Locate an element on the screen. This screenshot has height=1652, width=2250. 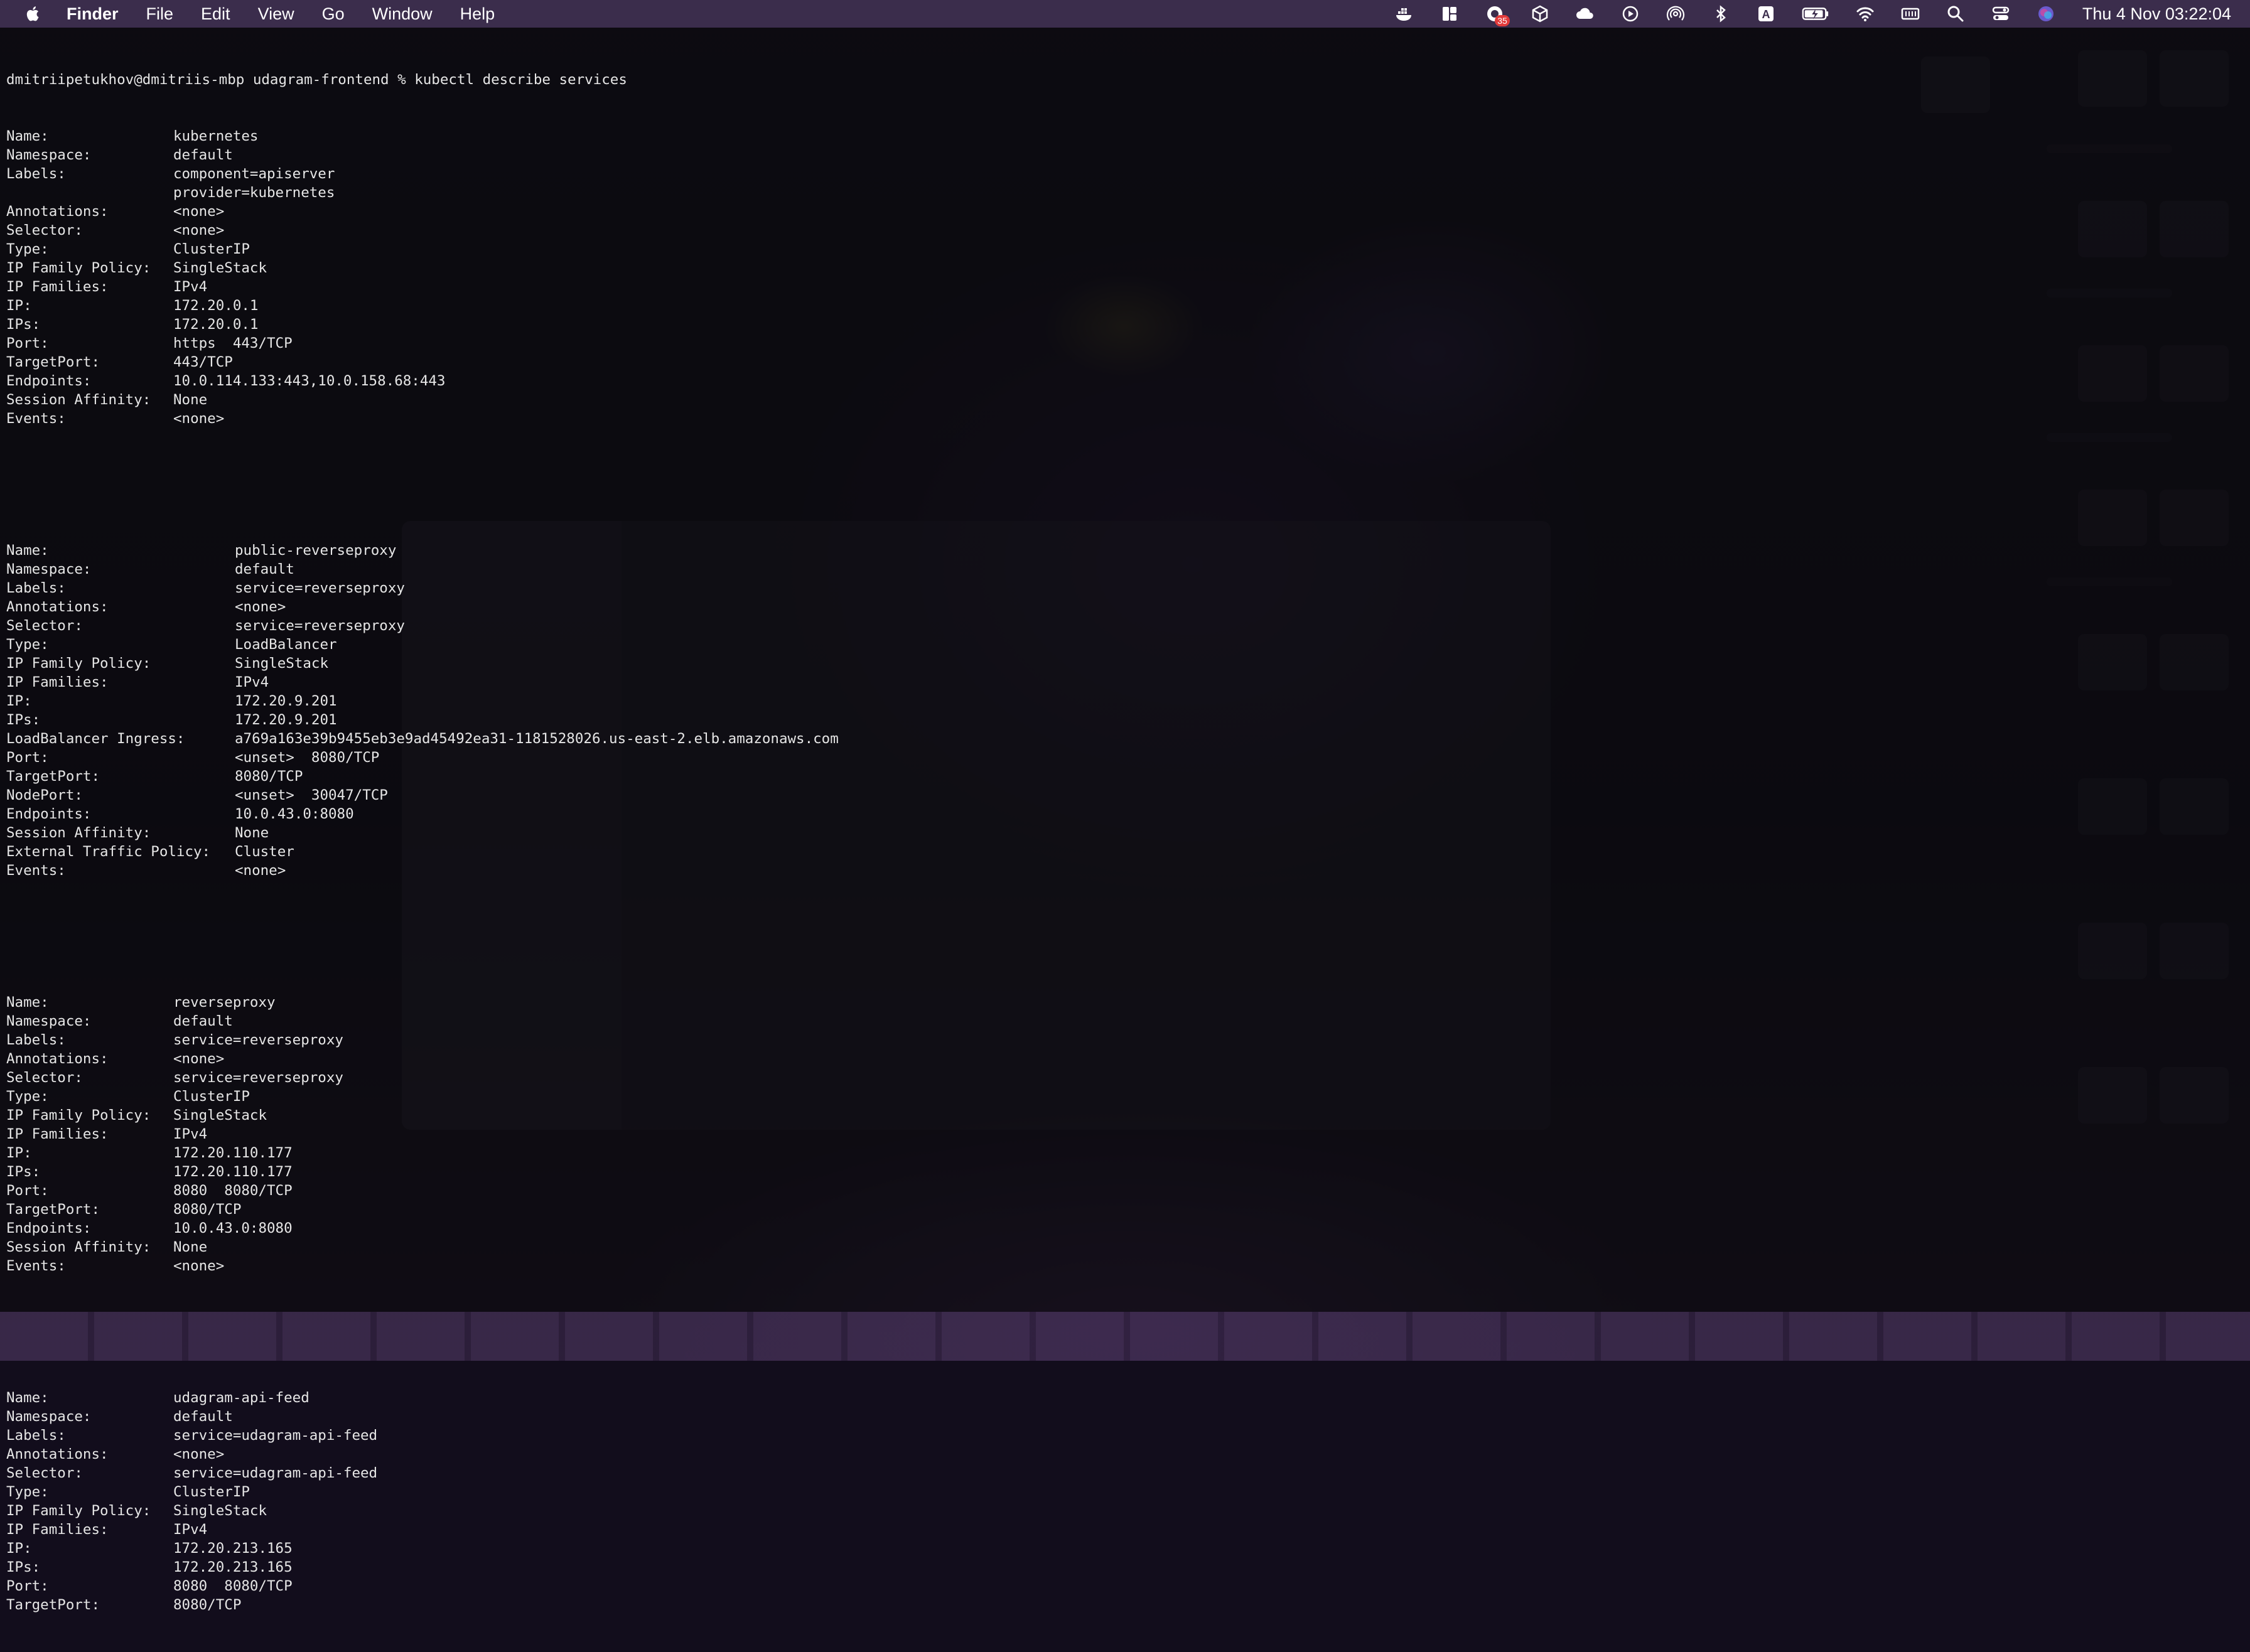
menu-app-finder: Finder is located at coordinates (93, 14).